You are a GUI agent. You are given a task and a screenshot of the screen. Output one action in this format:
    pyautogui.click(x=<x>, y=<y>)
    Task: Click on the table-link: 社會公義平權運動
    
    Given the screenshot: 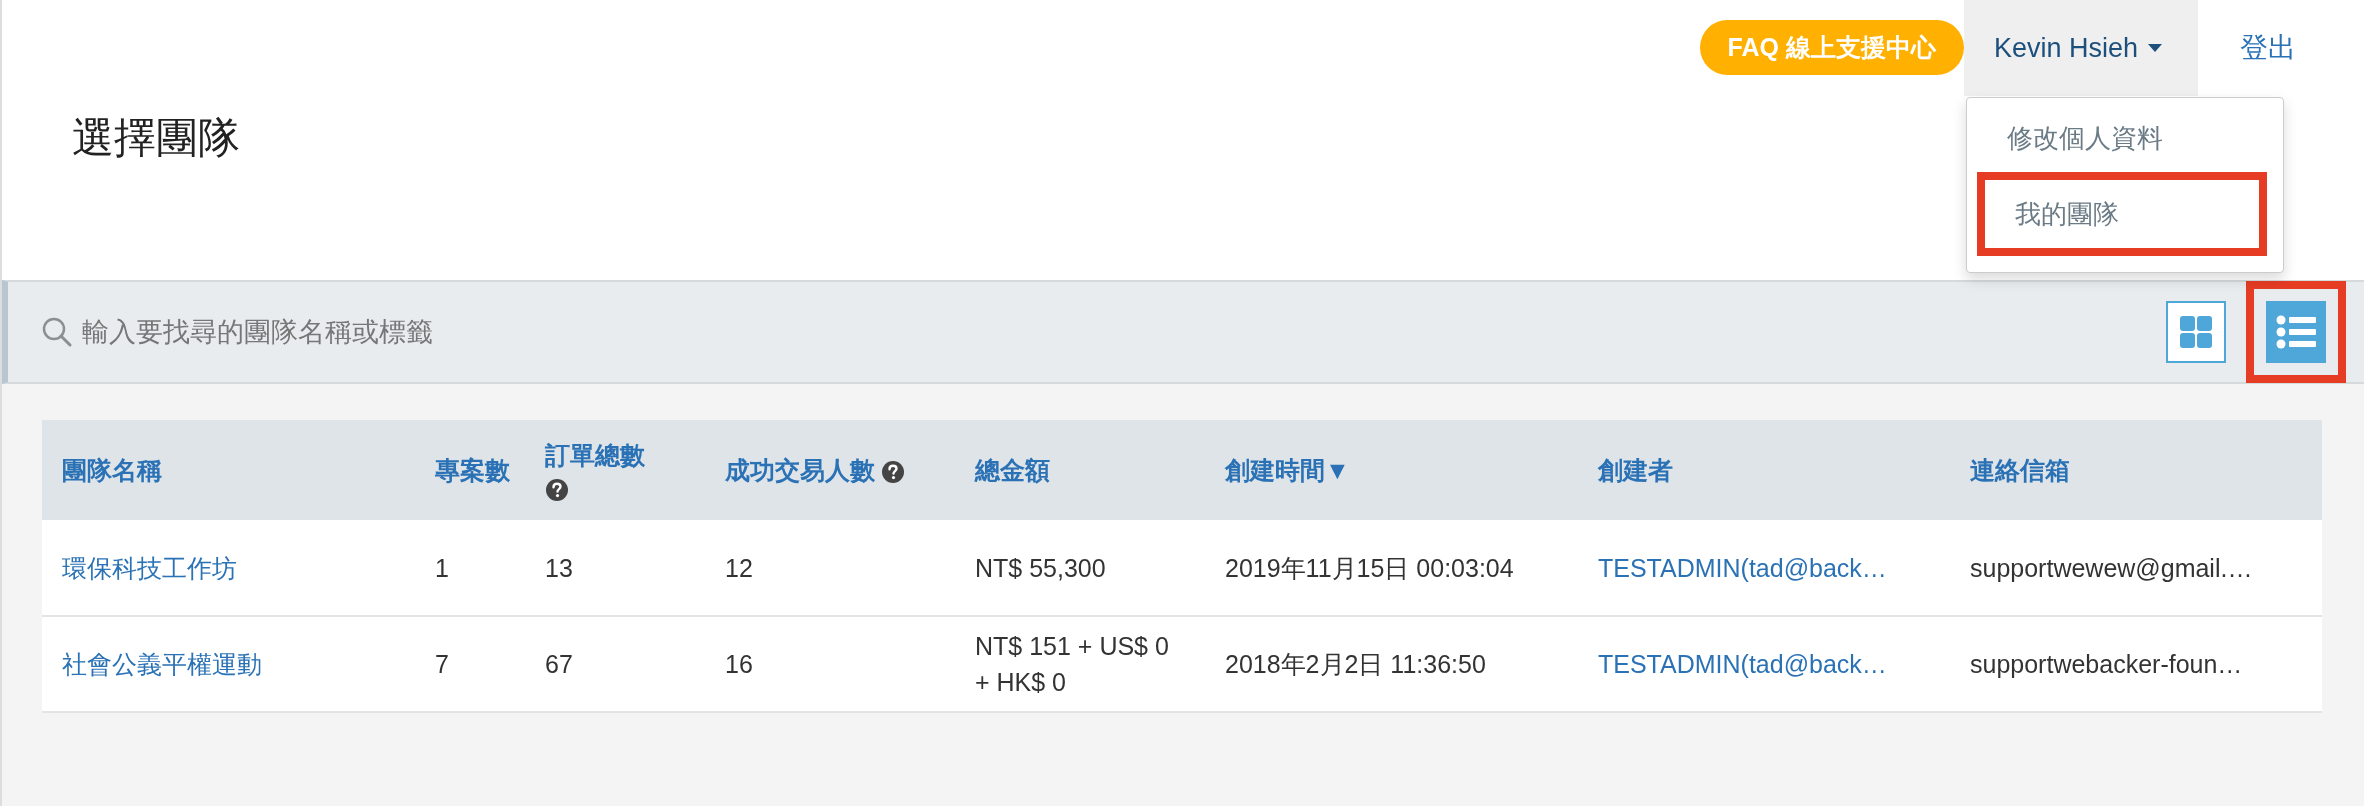 What is the action you would take?
    pyautogui.click(x=162, y=664)
    